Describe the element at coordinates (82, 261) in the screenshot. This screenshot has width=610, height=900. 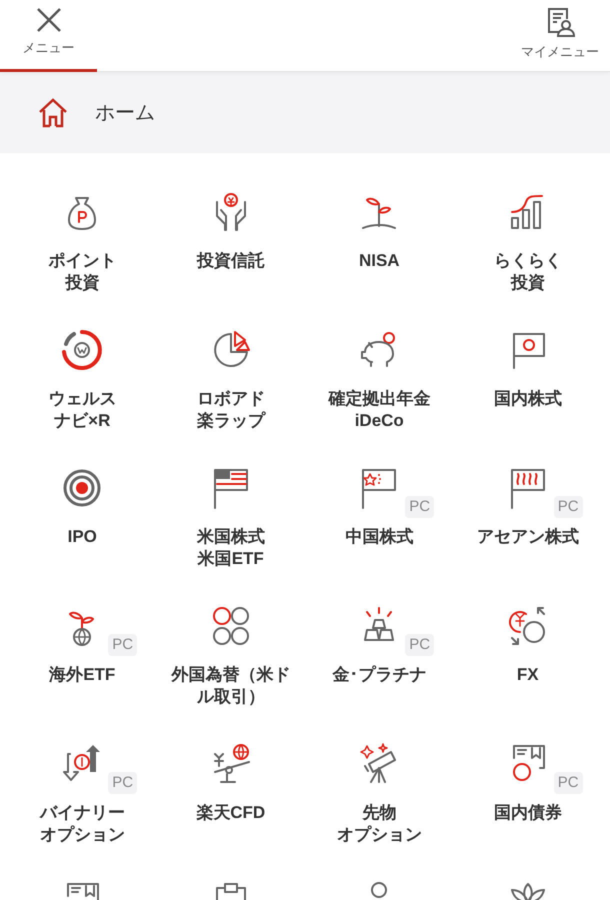
I see `menu-item-label: ポイント` at that location.